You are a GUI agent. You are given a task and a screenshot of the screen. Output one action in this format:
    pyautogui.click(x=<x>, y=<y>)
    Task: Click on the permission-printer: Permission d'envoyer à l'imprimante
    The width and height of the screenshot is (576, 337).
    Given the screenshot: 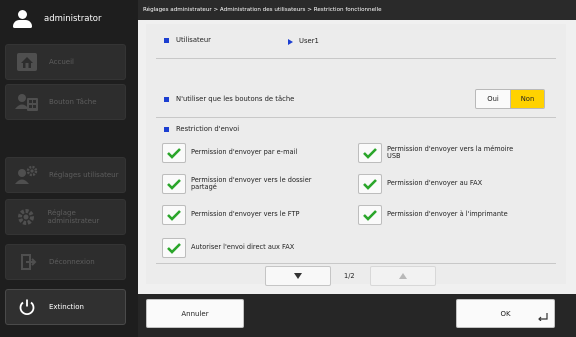 What is the action you would take?
    pyautogui.click(x=433, y=215)
    